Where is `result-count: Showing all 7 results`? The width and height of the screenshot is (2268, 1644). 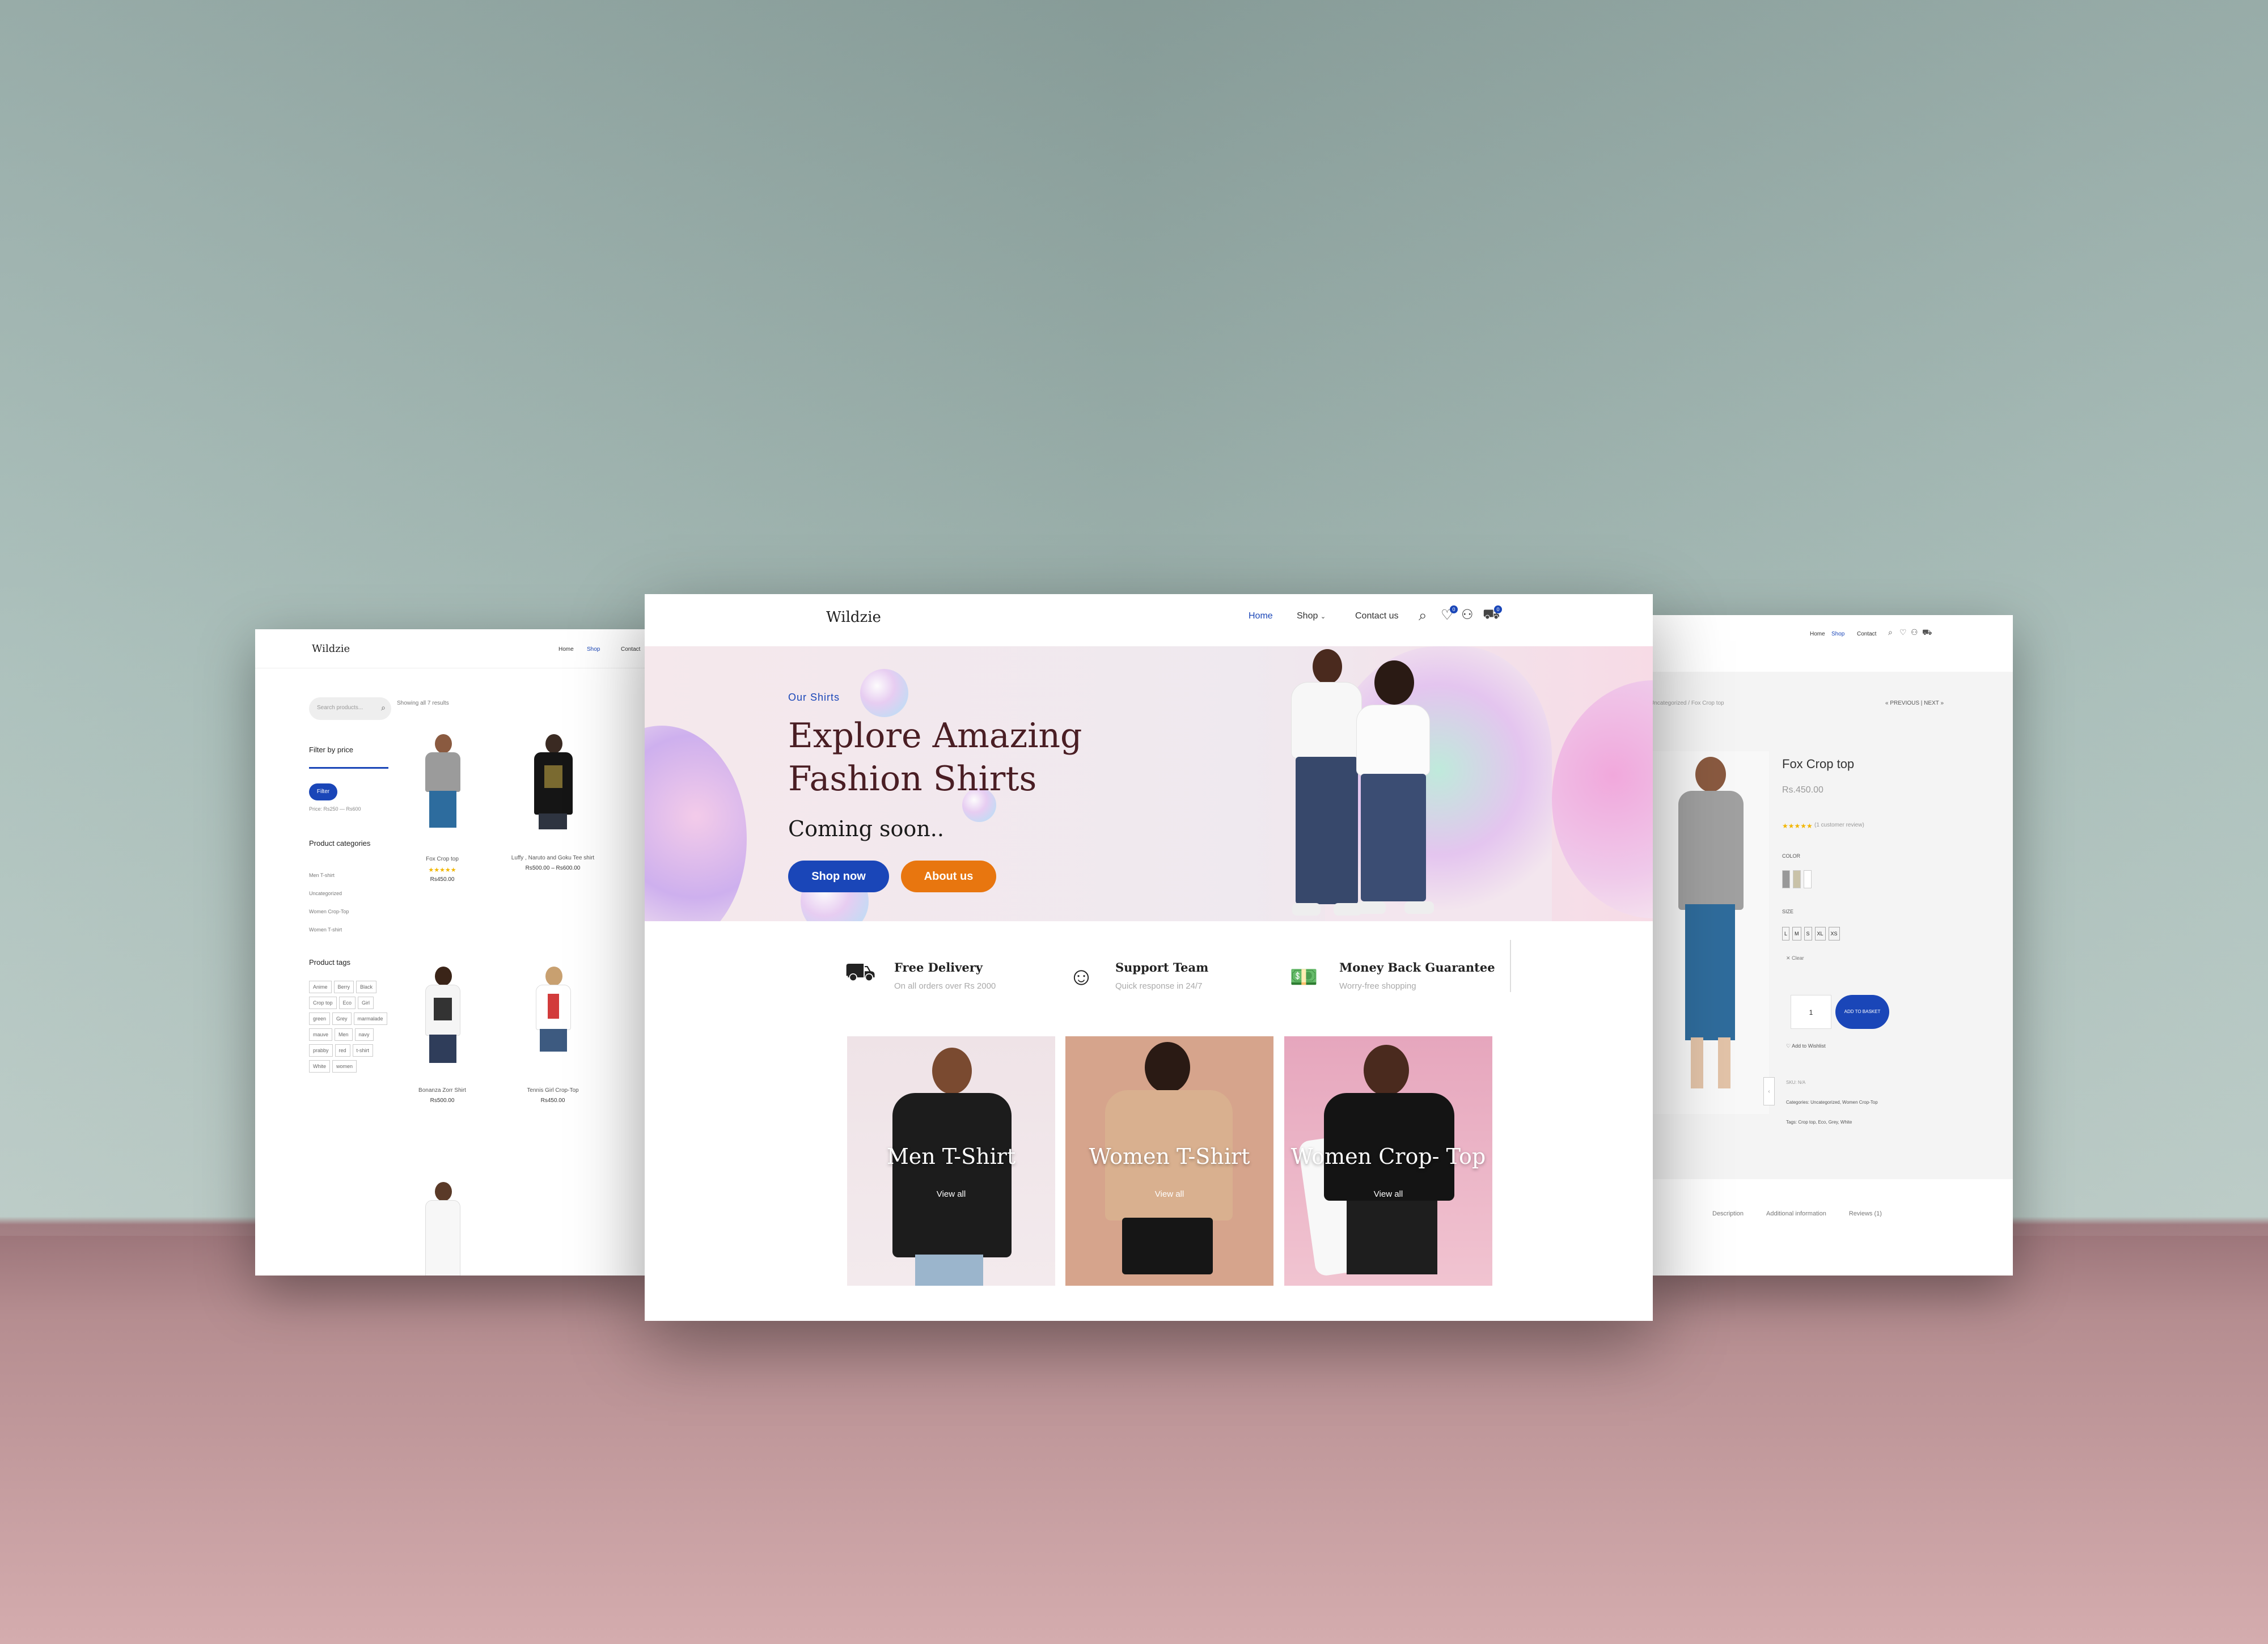
result-count: Showing all 7 results is located at coordinates (423, 703).